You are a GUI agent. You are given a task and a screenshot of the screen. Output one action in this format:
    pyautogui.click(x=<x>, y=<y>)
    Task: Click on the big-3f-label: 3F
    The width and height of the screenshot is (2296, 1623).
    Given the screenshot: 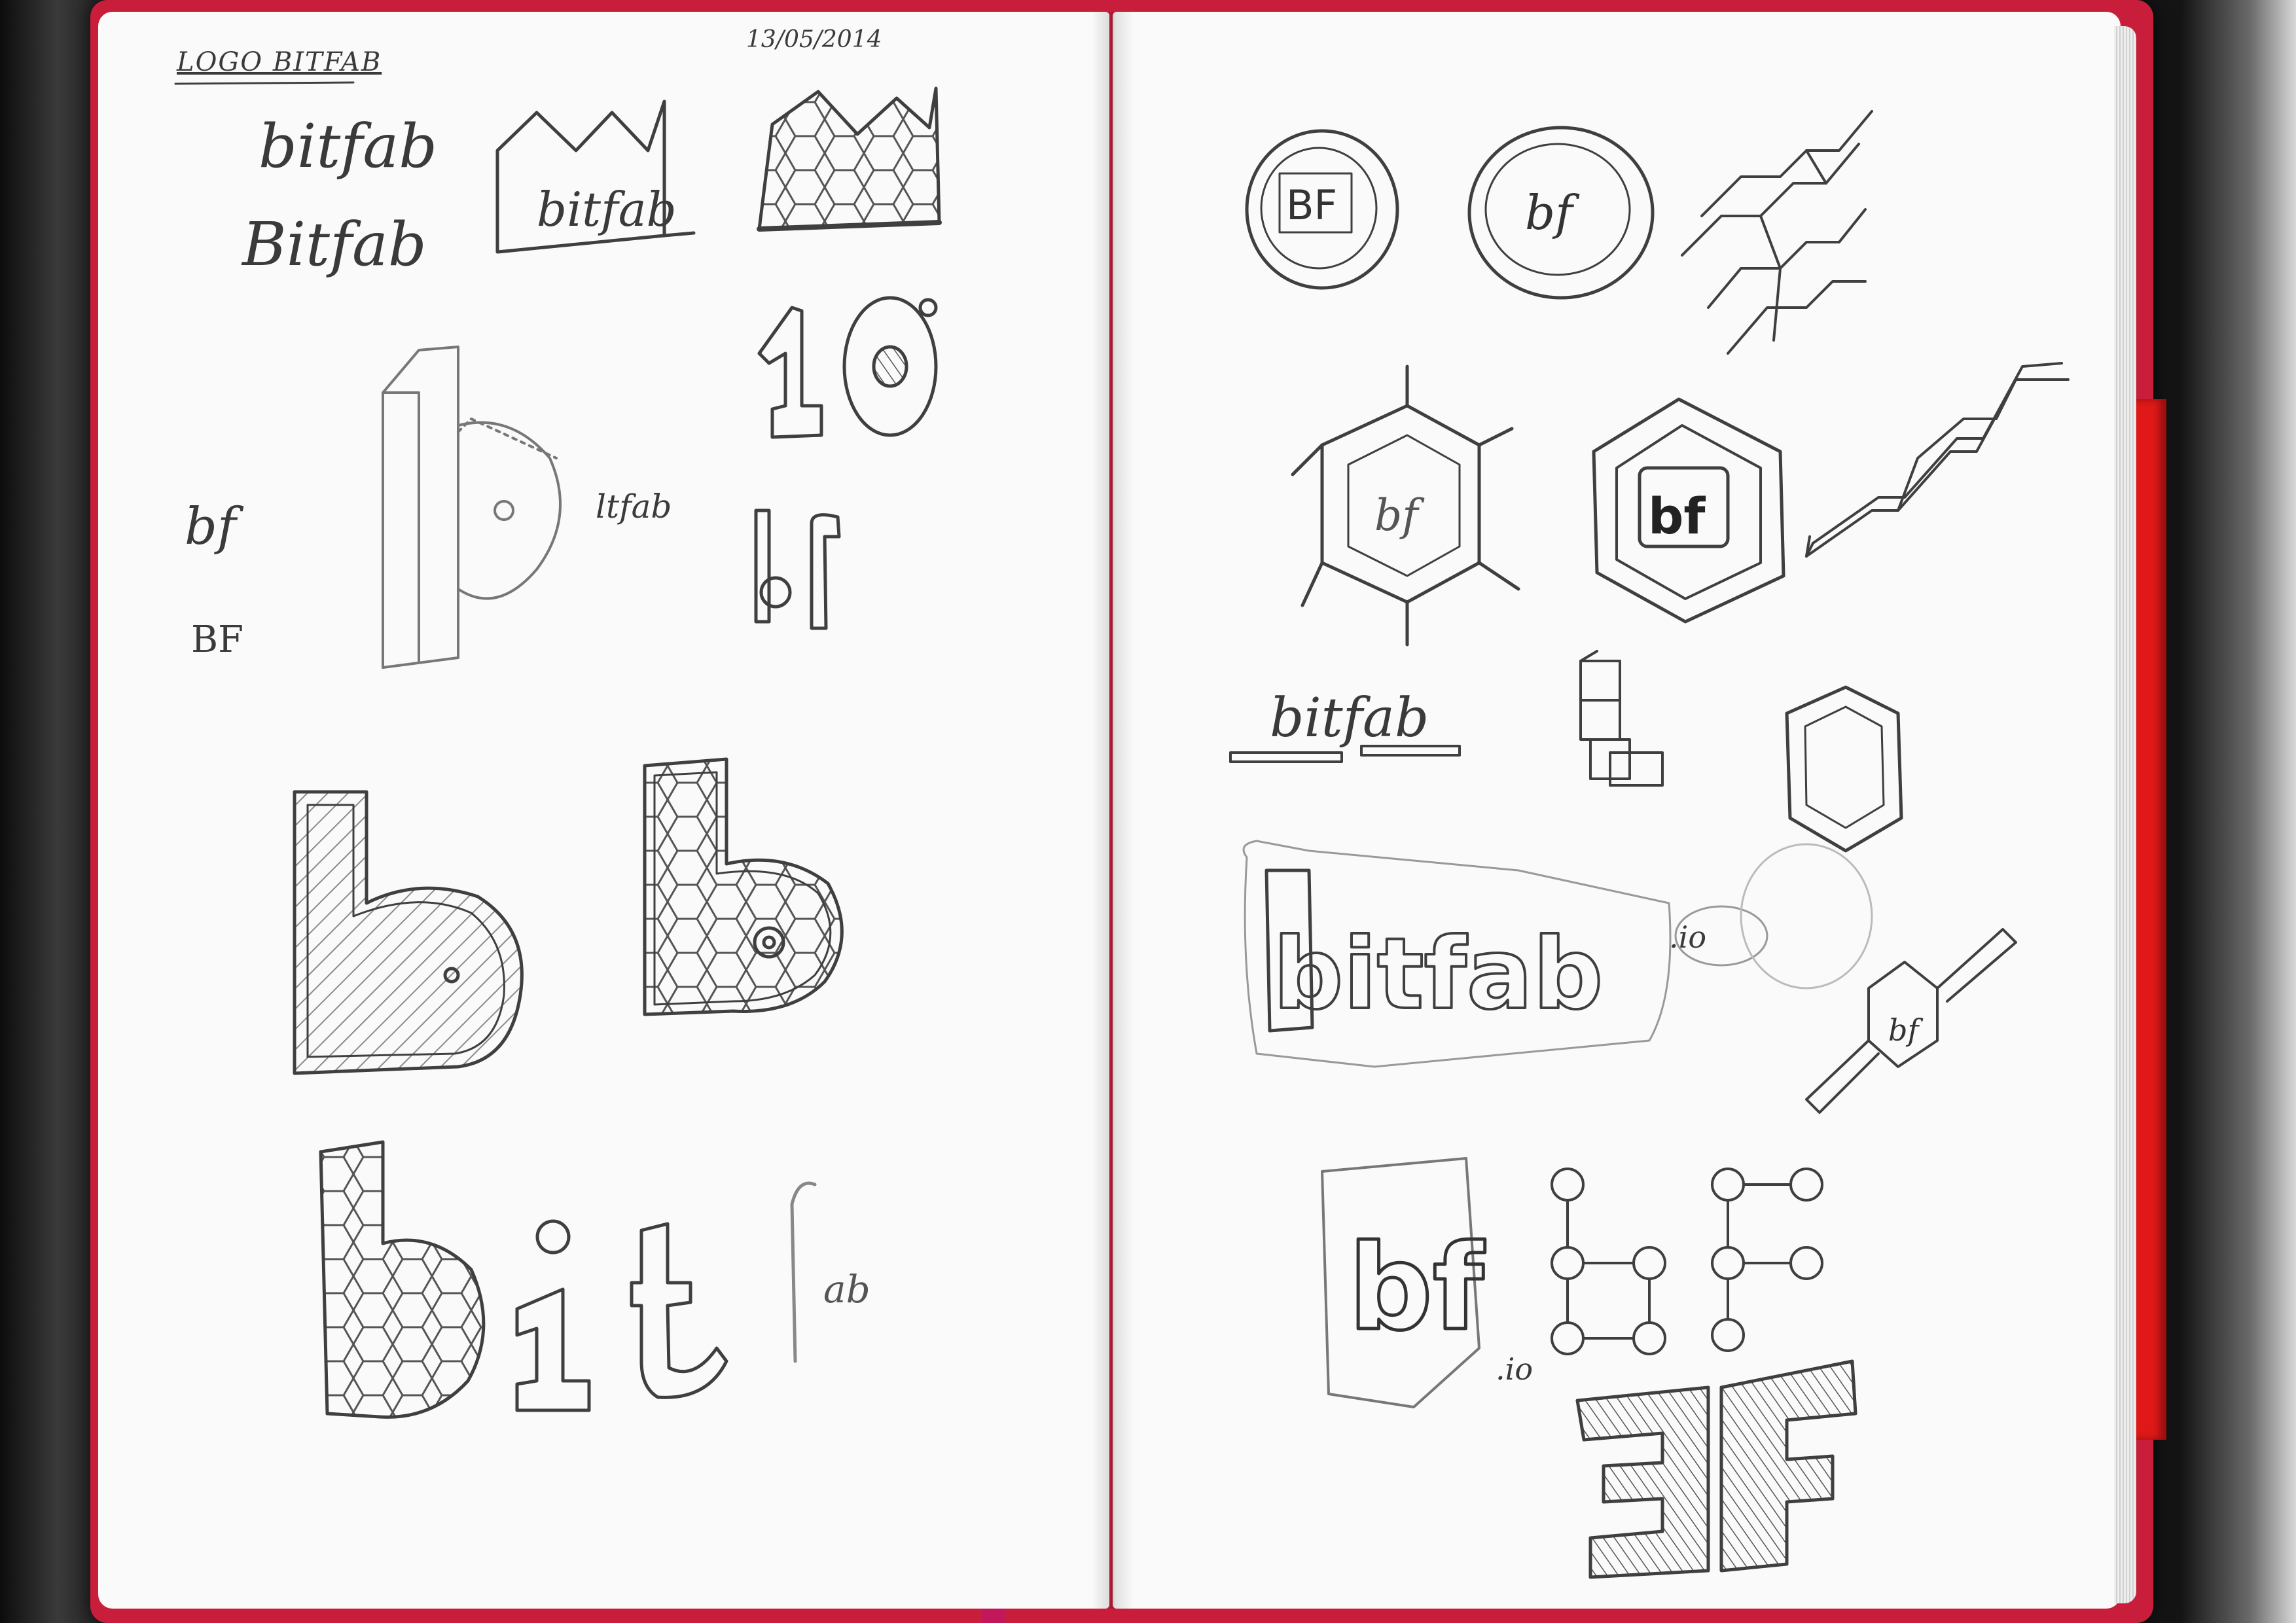 What is the action you would take?
    pyautogui.click(x=1579, y=1583)
    